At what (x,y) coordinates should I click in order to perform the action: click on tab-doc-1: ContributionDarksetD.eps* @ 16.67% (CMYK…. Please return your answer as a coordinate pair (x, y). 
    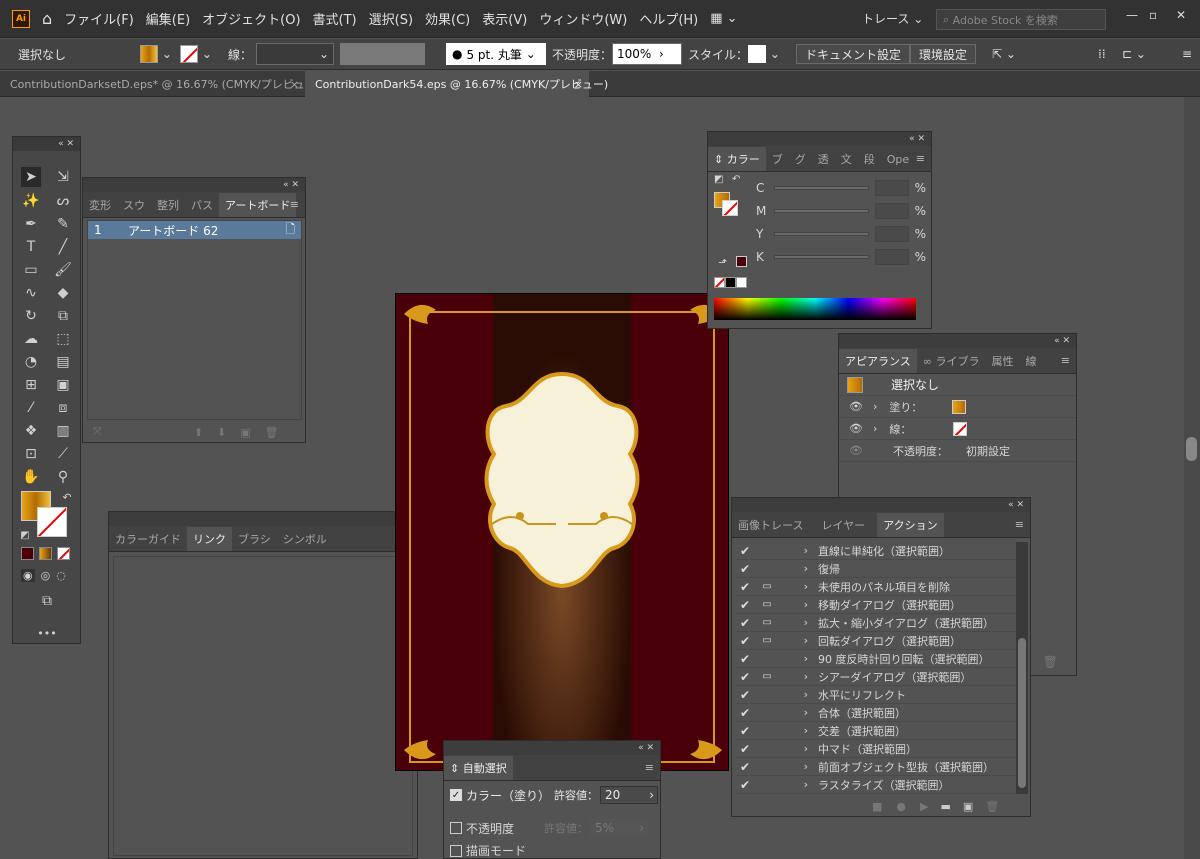
    Looking at the image, I should click on (160, 84).